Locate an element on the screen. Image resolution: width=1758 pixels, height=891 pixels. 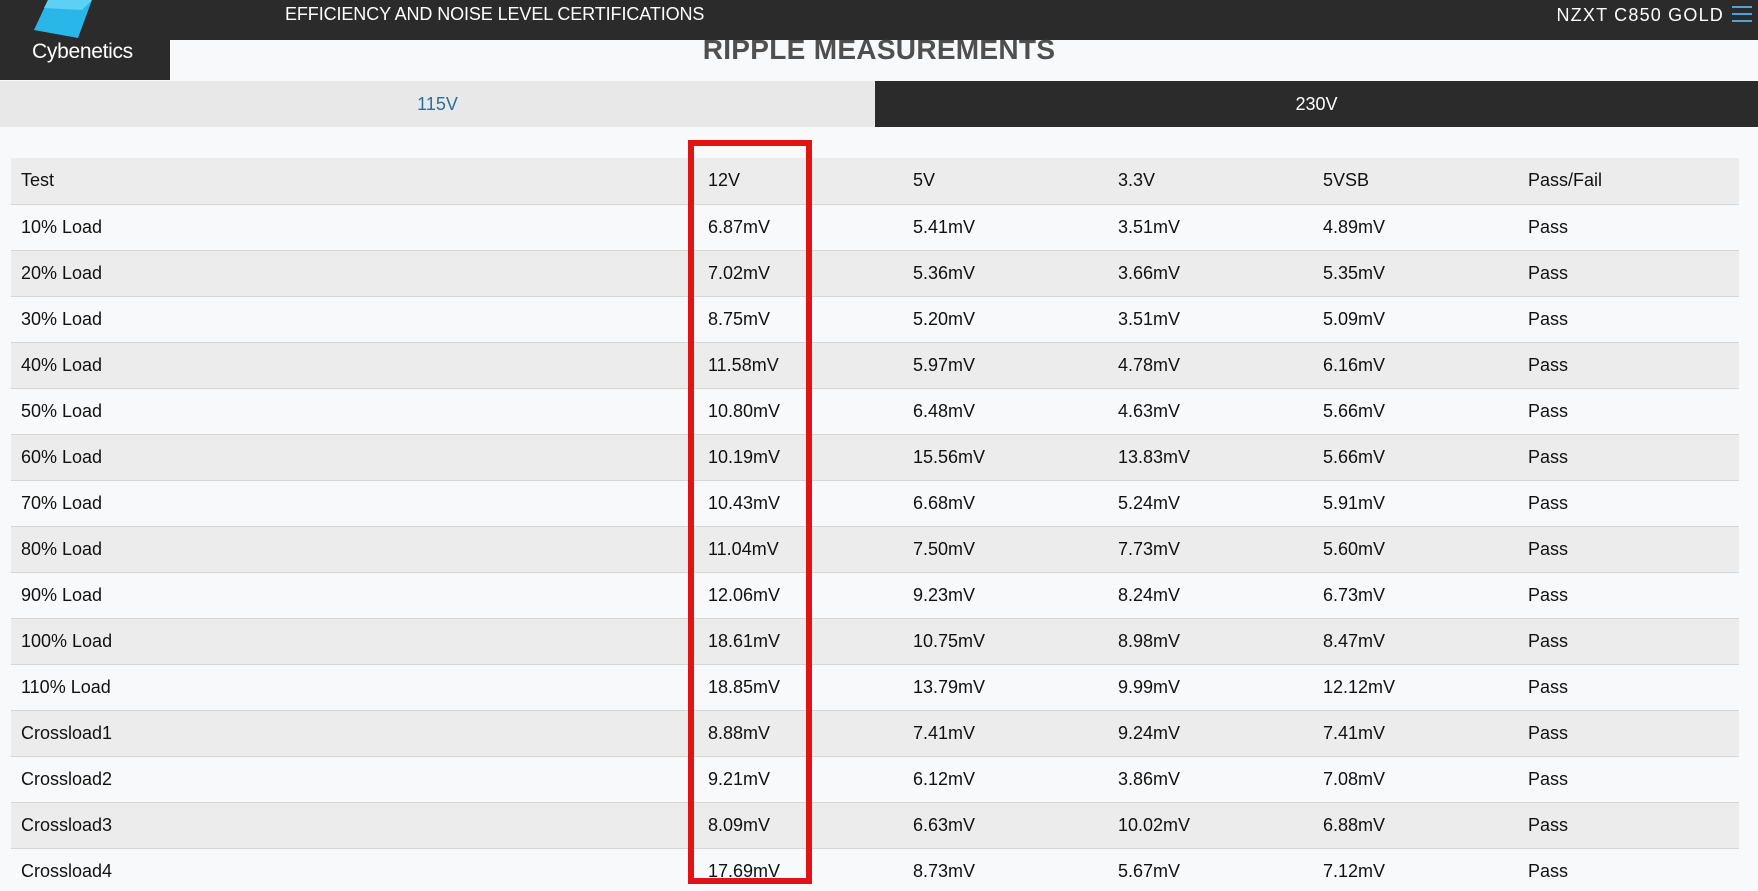
voltage-tabs: 115V 230V is located at coordinates (879, 104).